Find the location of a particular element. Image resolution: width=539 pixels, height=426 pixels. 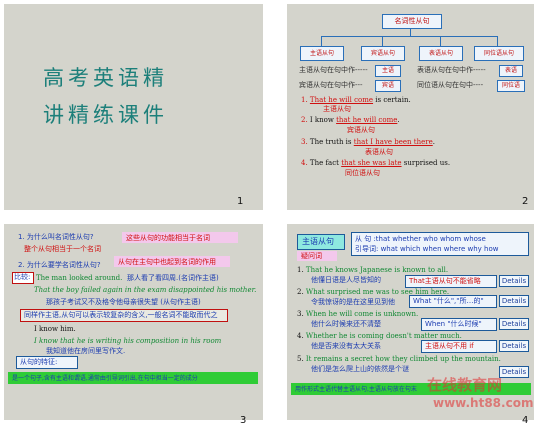

example-2: 2. I know that he will come. is located at coordinates (350, 120).